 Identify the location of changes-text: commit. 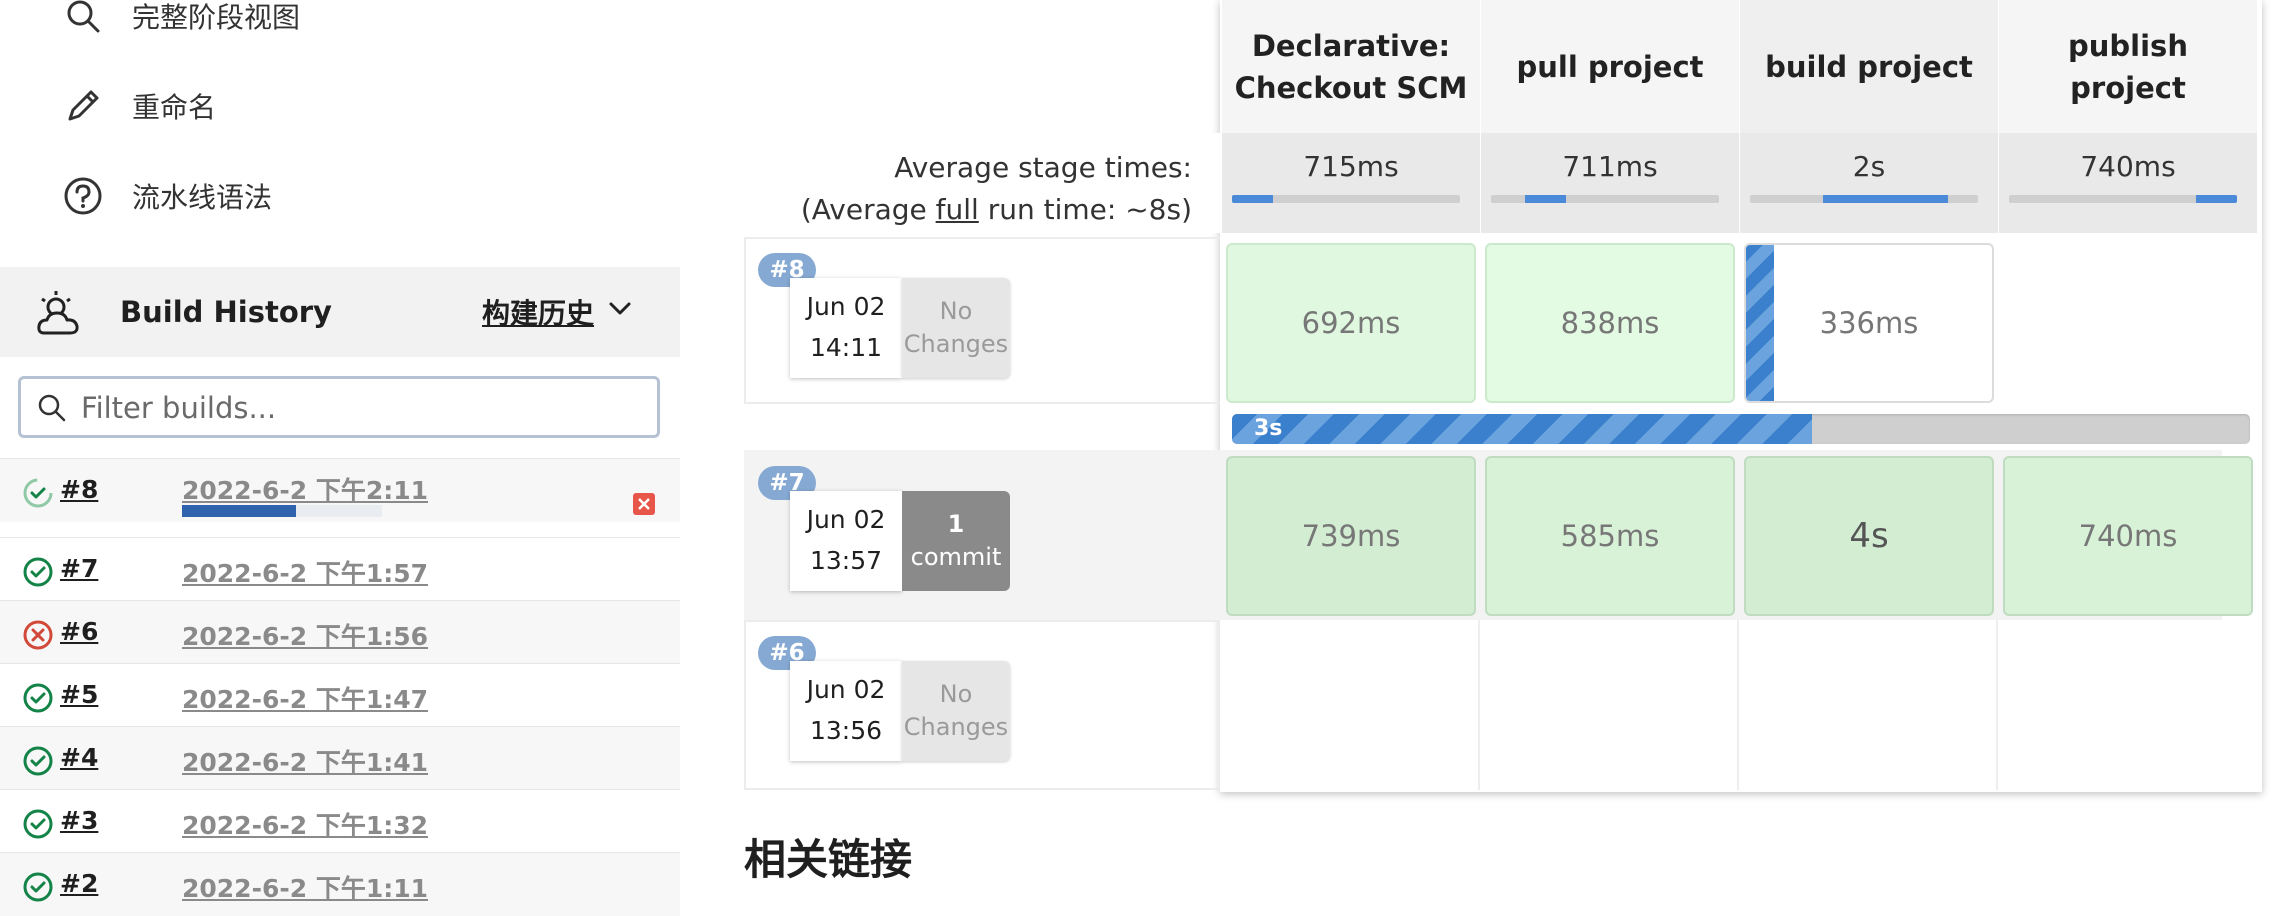
(956, 557).